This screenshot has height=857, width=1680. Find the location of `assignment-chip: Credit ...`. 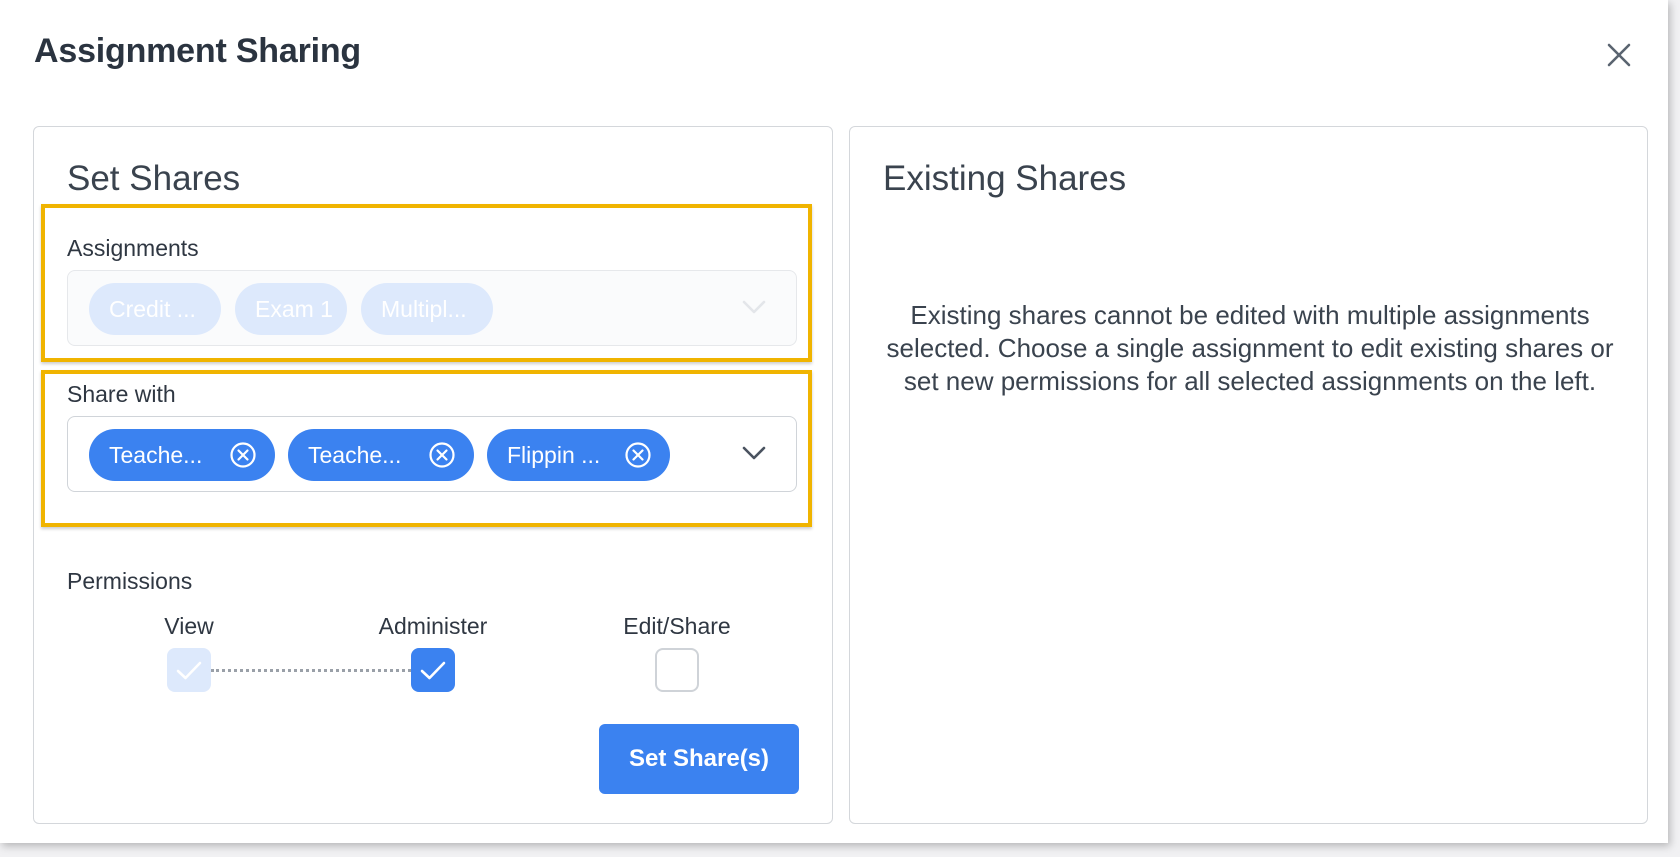

assignment-chip: Credit ... is located at coordinates (155, 309).